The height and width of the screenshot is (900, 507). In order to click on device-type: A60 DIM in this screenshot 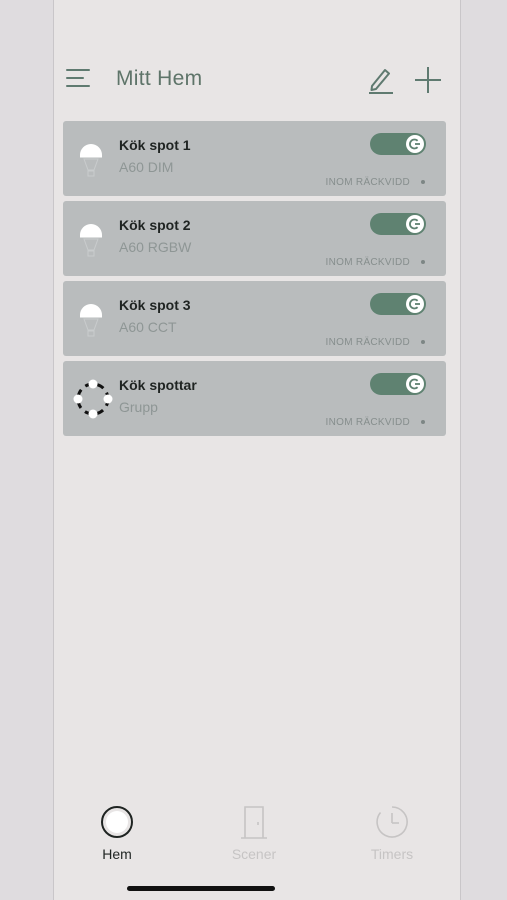, I will do `click(146, 167)`.